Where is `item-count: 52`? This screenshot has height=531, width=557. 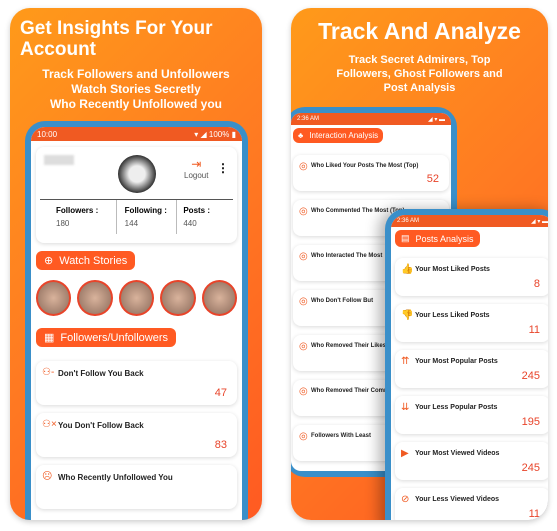
item-count: 52 is located at coordinates (432, 179).